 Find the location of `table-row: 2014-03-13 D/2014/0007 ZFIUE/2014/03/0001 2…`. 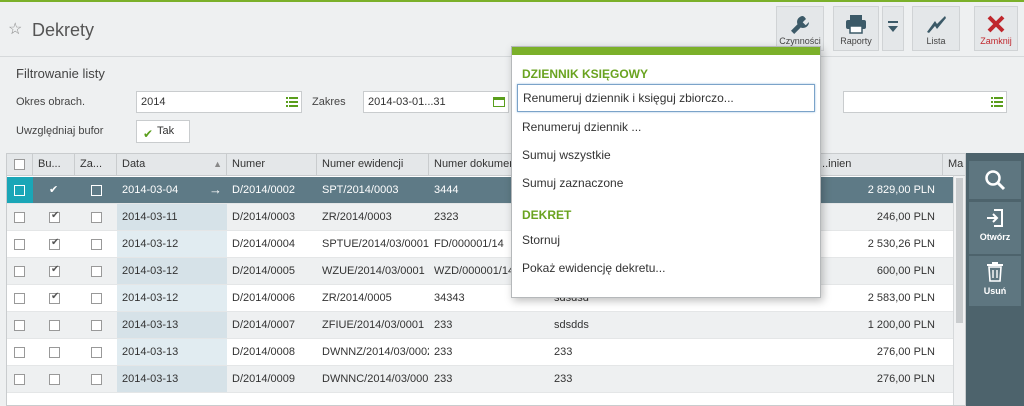

table-row: 2014-03-13 D/2014/0007 ZFIUE/2014/03/0001 2… is located at coordinates (481, 325).